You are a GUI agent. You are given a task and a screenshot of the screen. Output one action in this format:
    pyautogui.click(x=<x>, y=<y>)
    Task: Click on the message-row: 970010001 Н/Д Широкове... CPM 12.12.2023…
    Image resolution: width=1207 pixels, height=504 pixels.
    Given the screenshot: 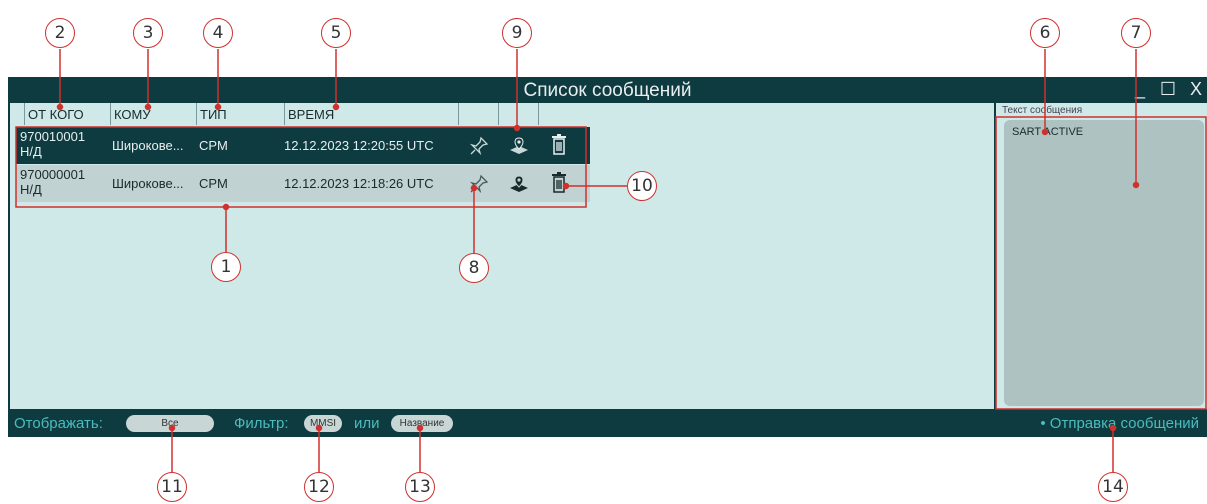 What is the action you would take?
    pyautogui.click(x=303, y=145)
    